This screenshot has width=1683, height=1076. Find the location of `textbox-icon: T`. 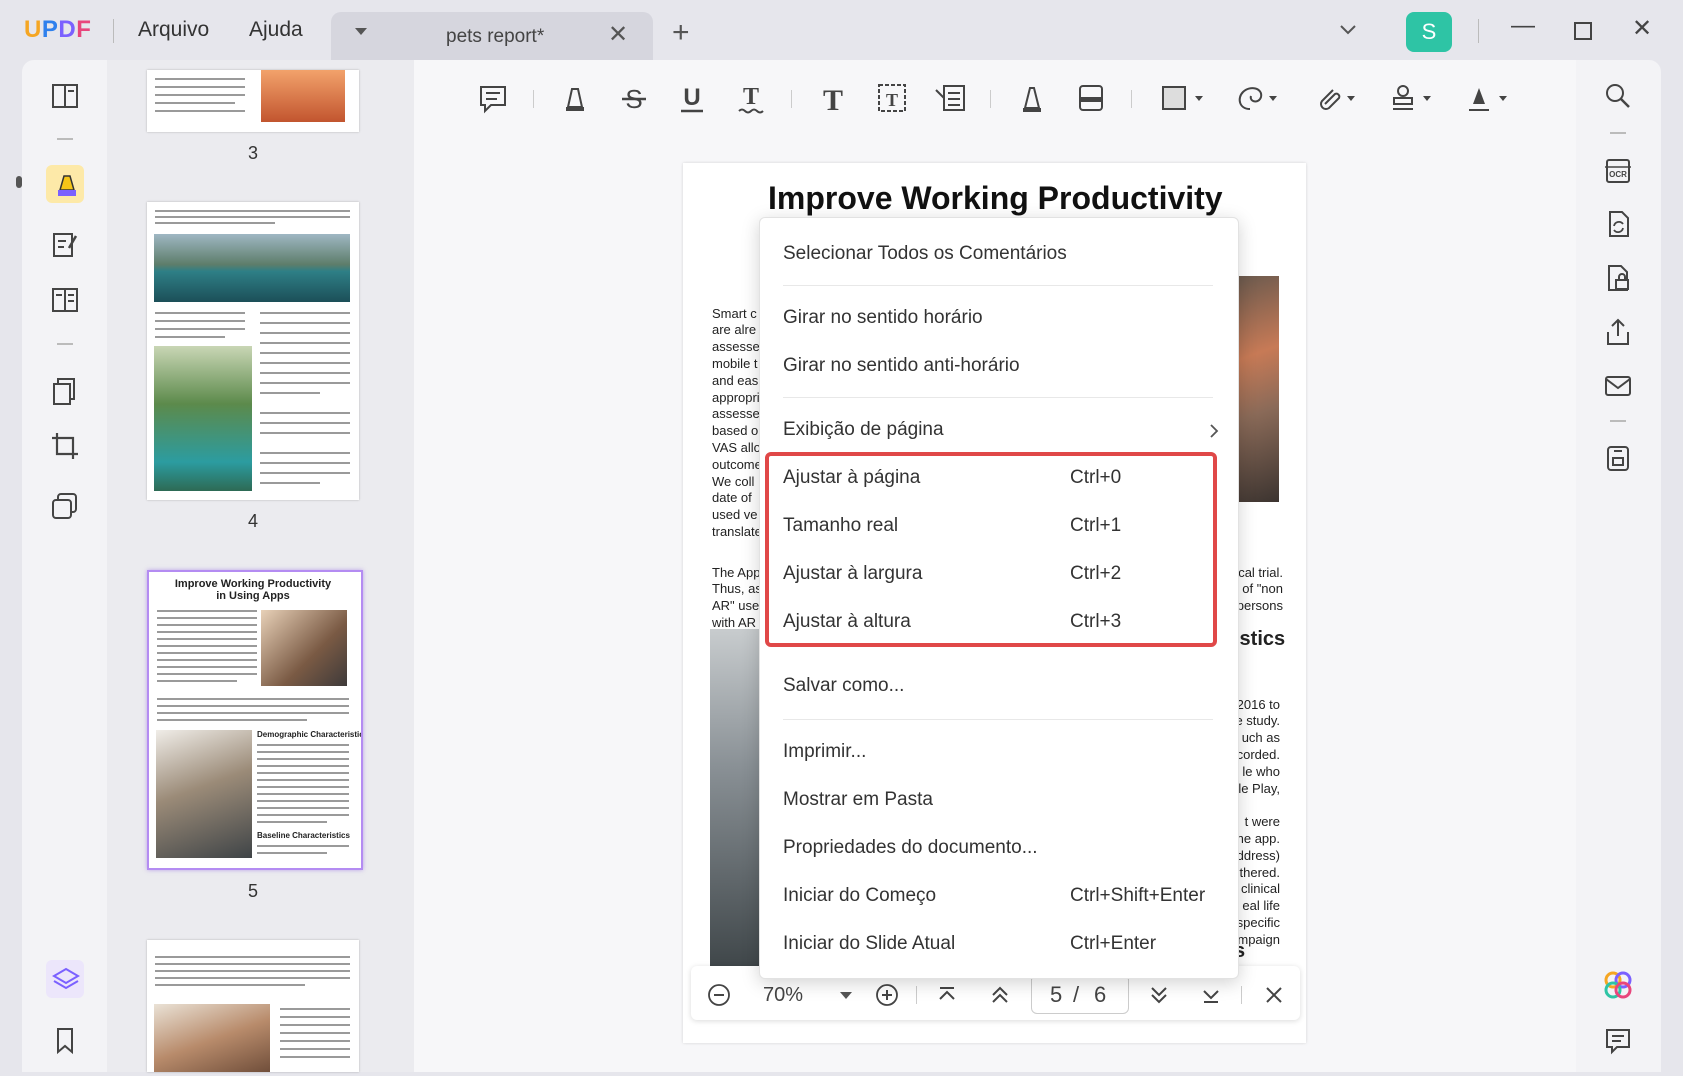

textbox-icon: T is located at coordinates (892, 98).